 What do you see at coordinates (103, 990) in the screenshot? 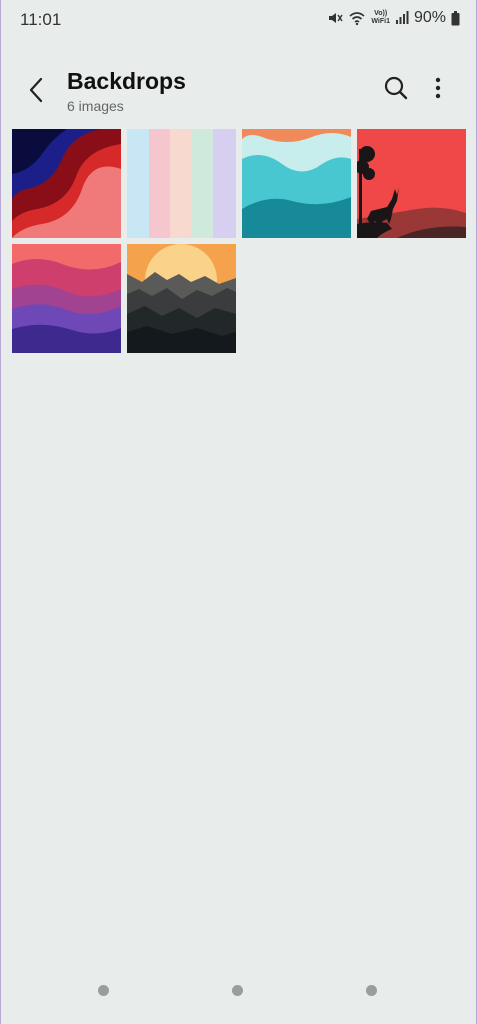
I see `nav-recents-button` at bounding box center [103, 990].